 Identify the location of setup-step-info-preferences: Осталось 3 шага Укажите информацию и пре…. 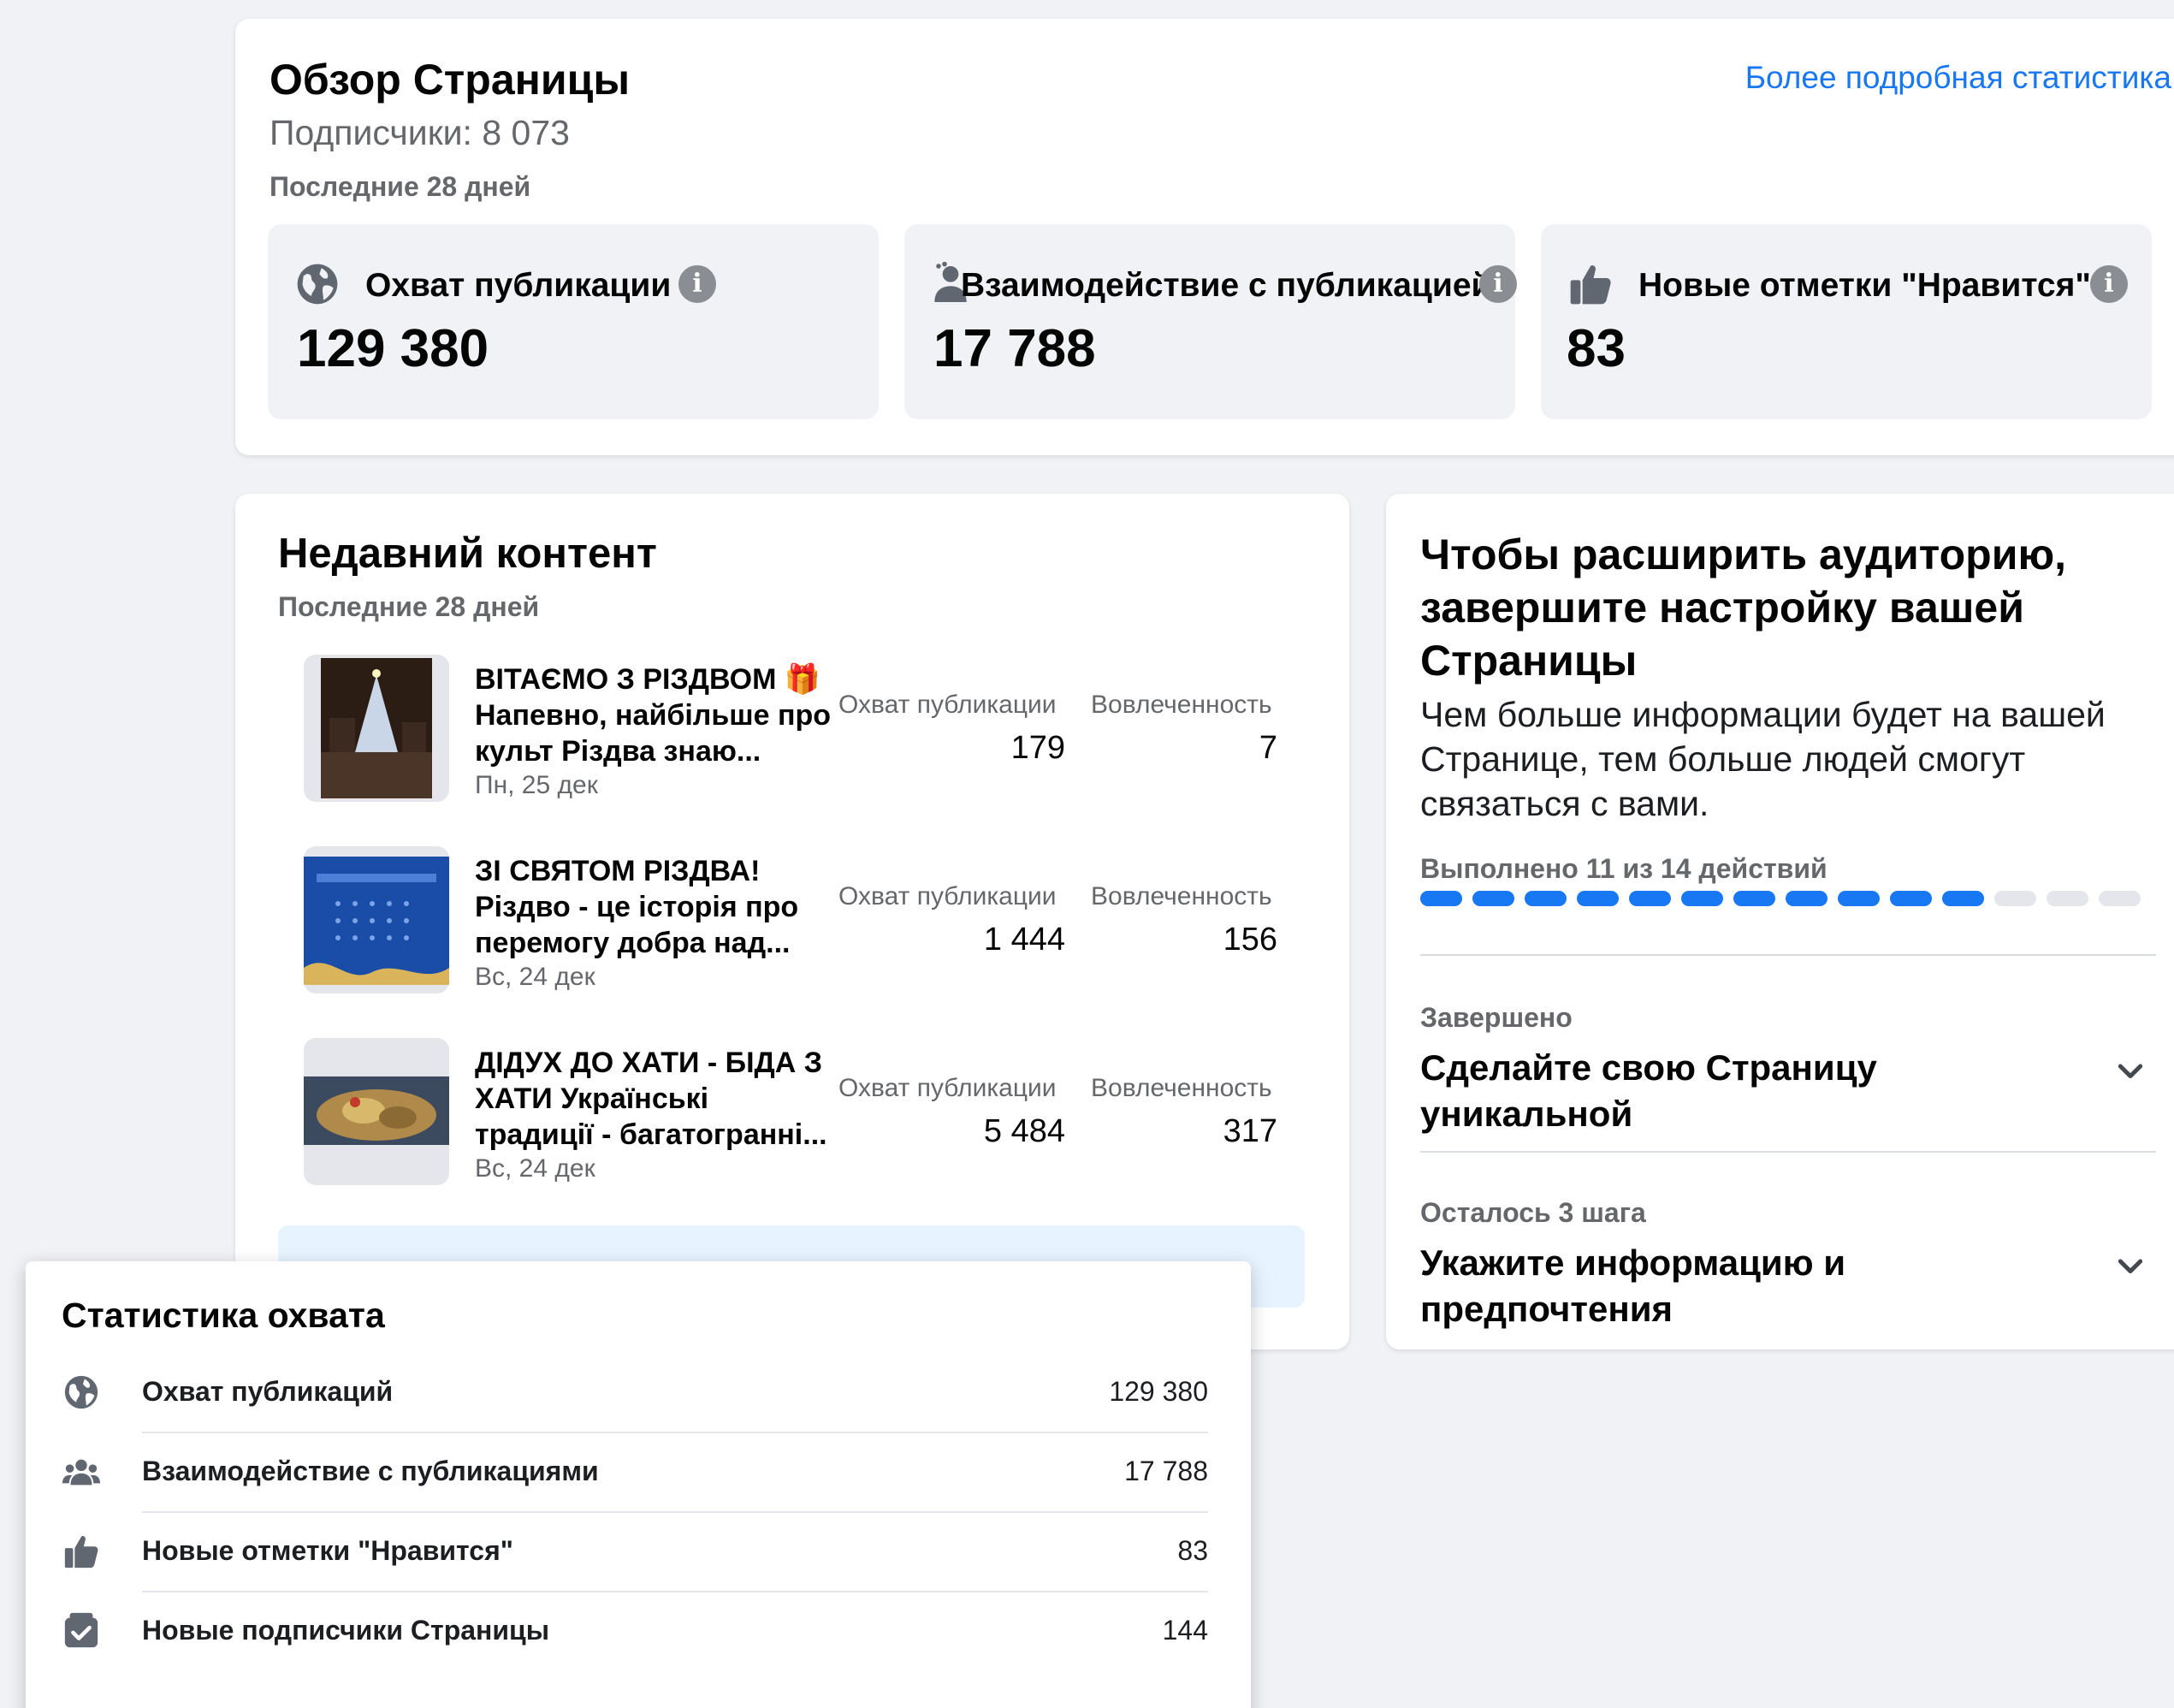
(1796, 1273).